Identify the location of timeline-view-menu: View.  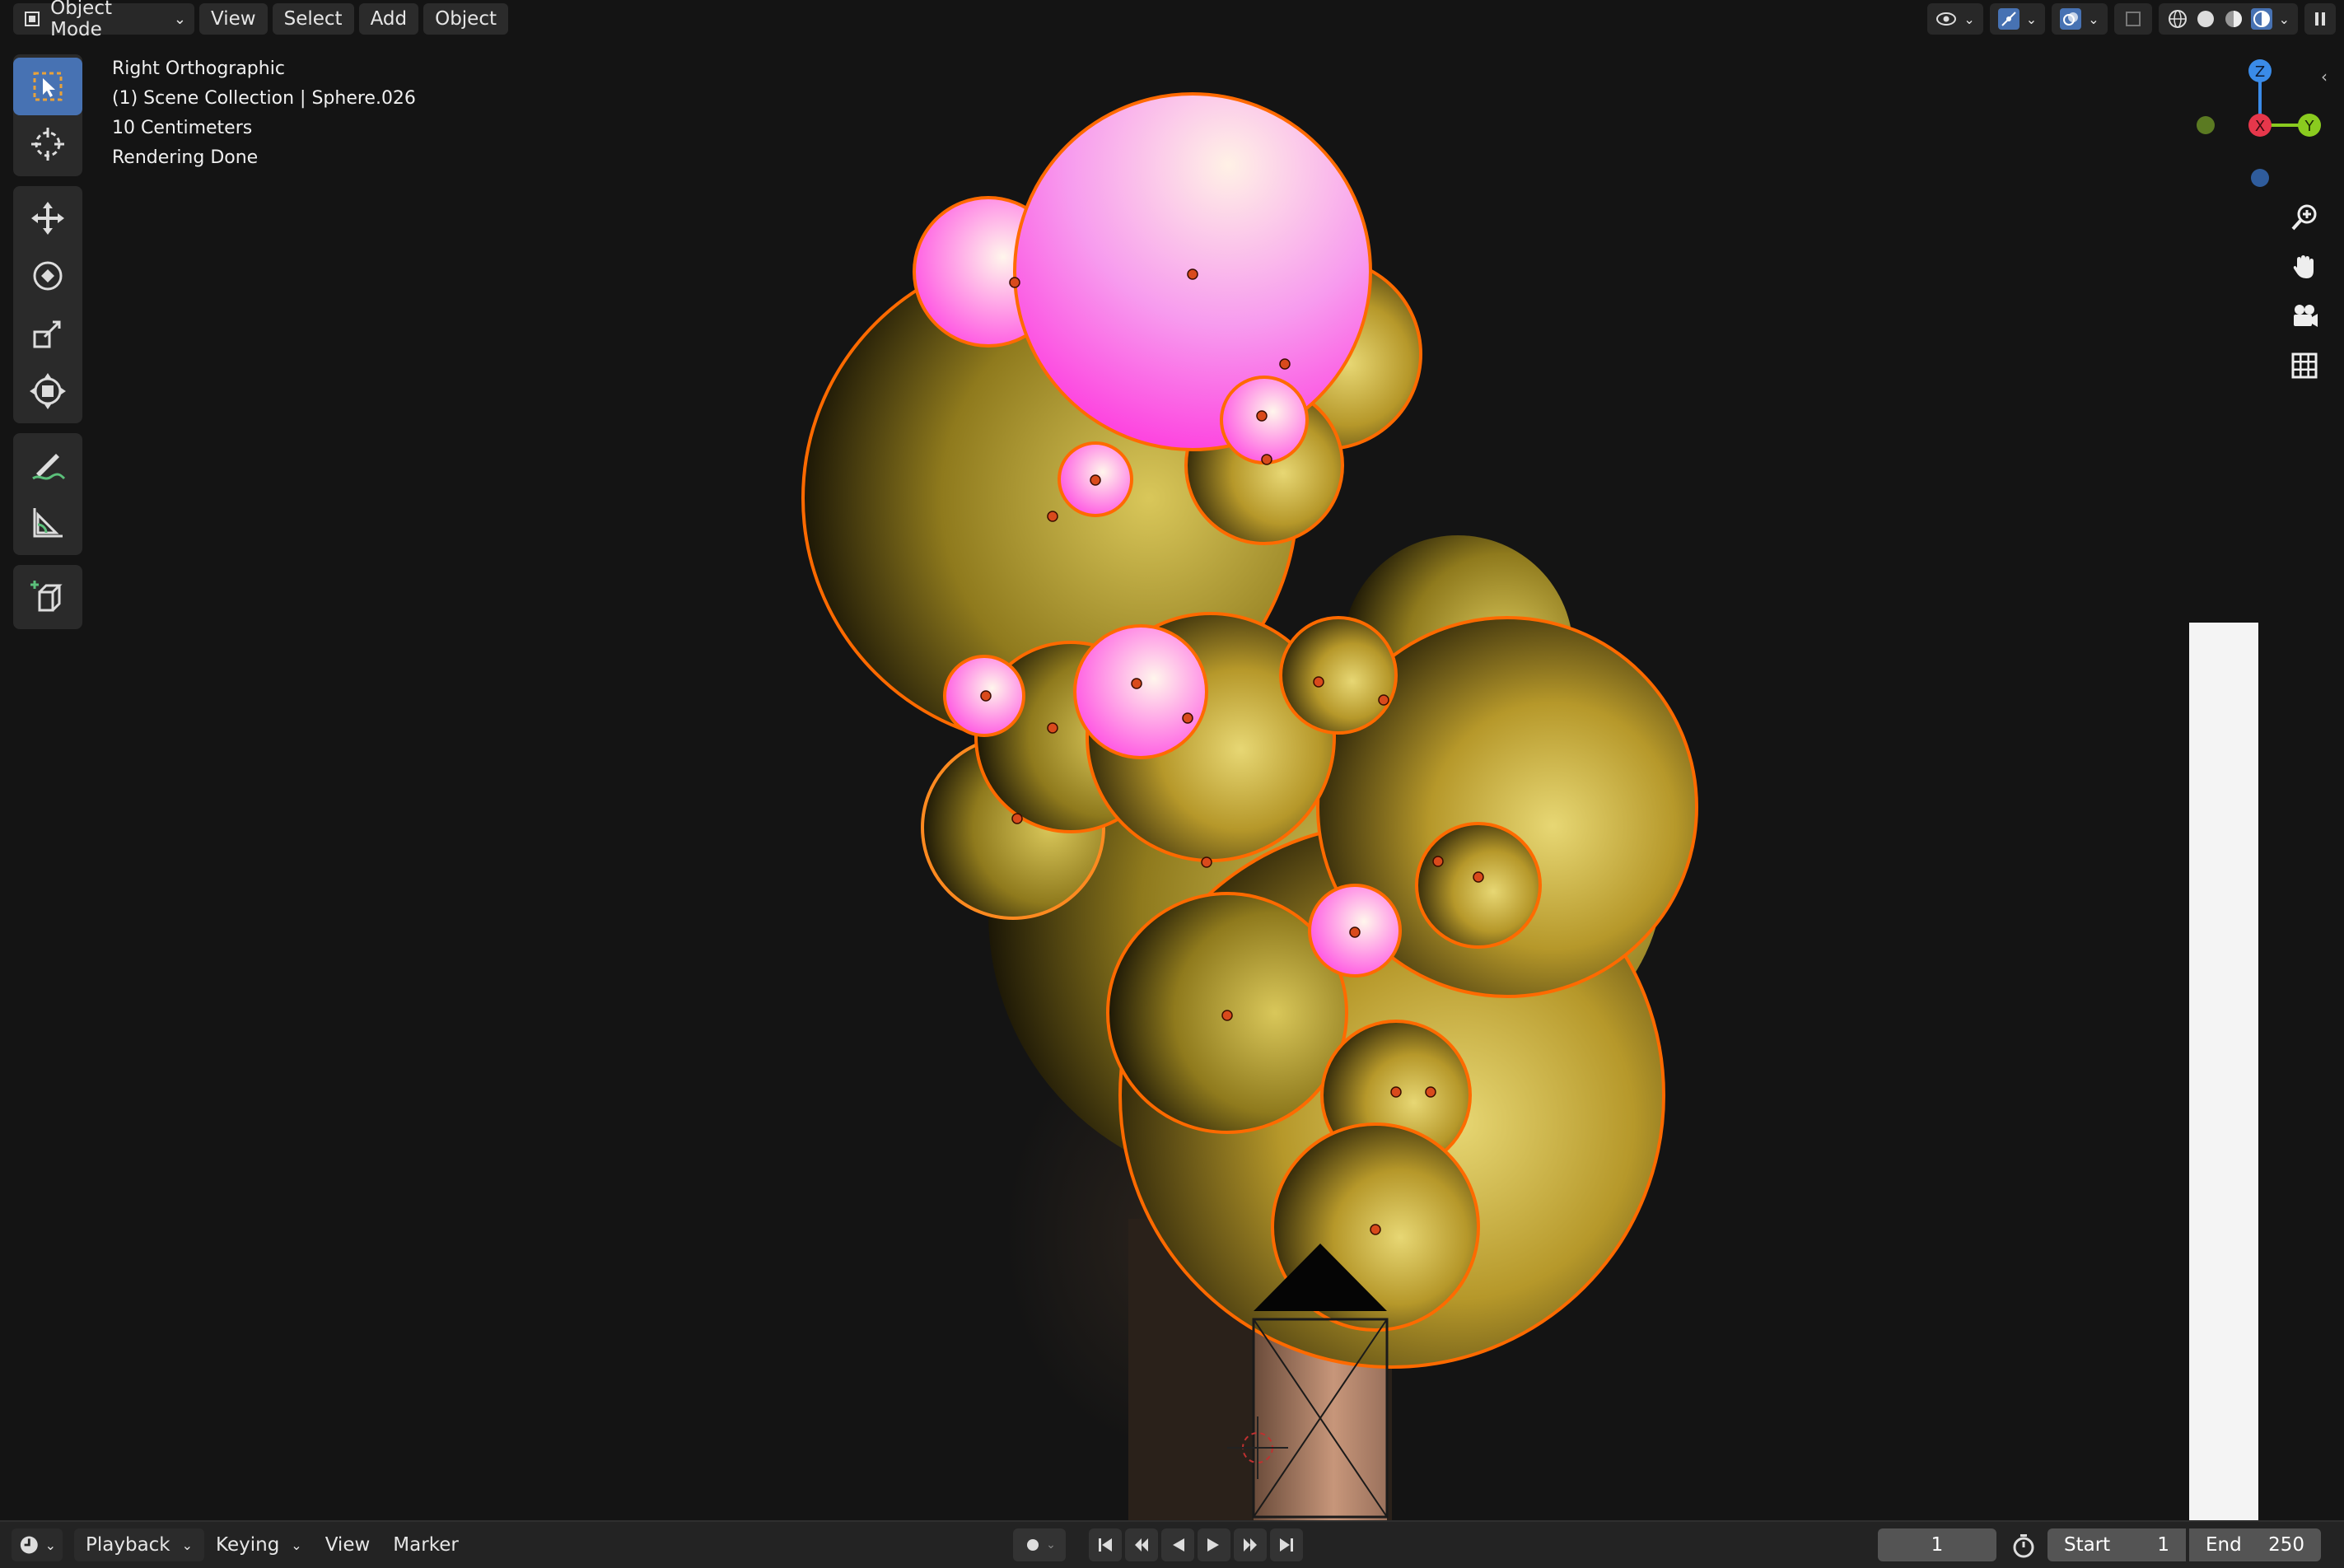
(348, 1544).